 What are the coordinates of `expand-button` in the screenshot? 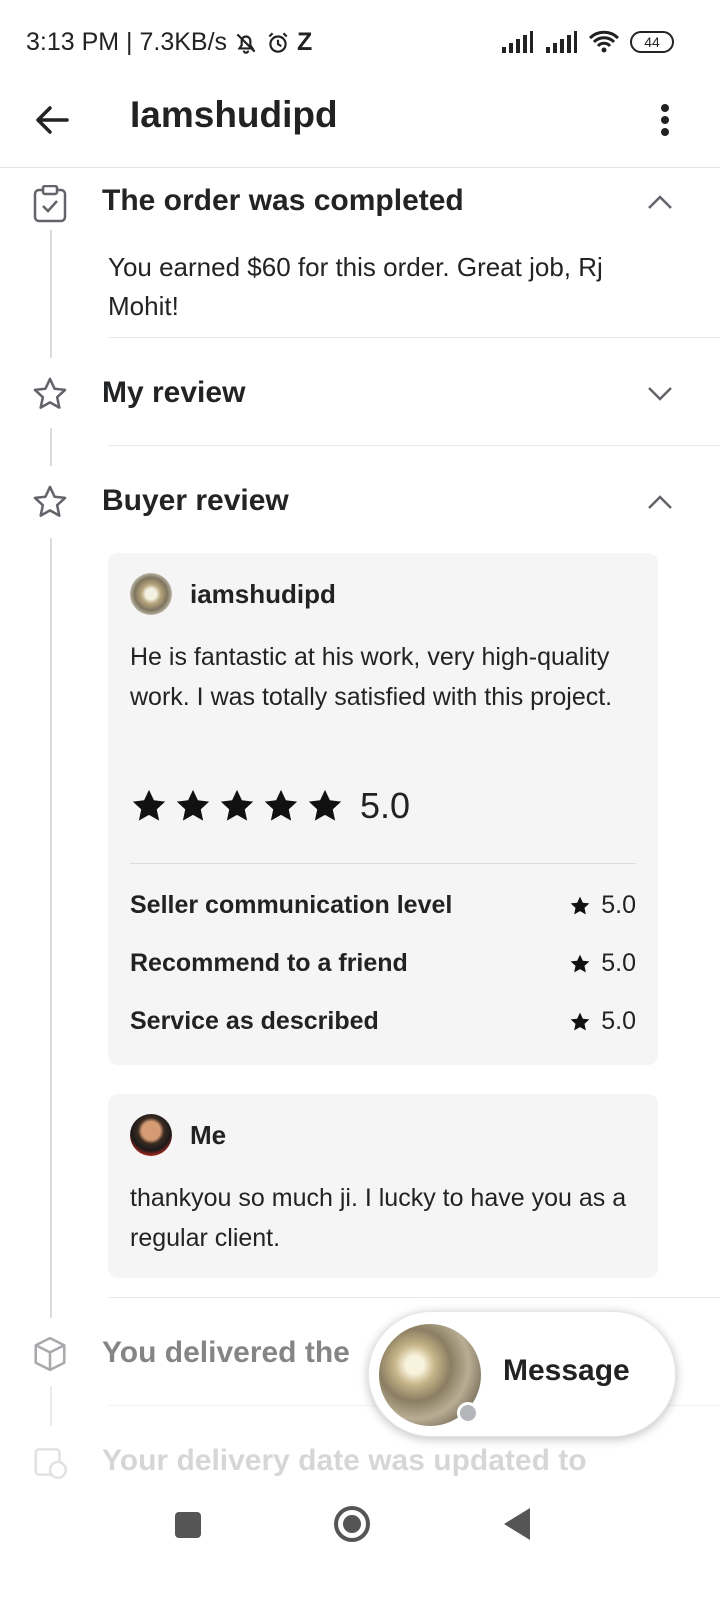 It's located at (660, 394).